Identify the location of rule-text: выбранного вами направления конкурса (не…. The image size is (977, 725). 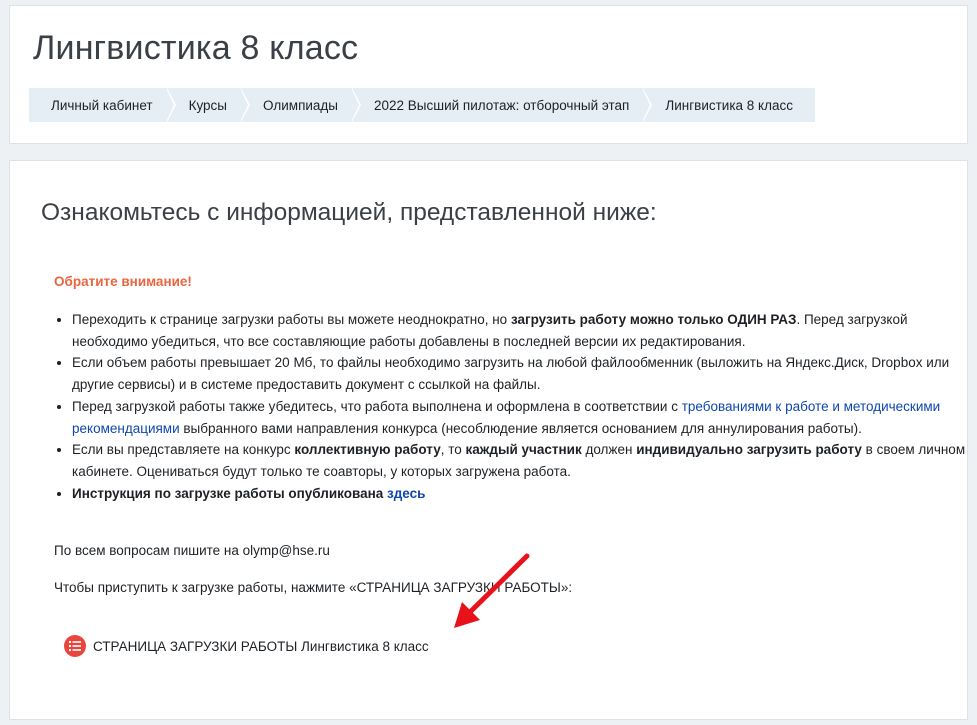
(520, 428).